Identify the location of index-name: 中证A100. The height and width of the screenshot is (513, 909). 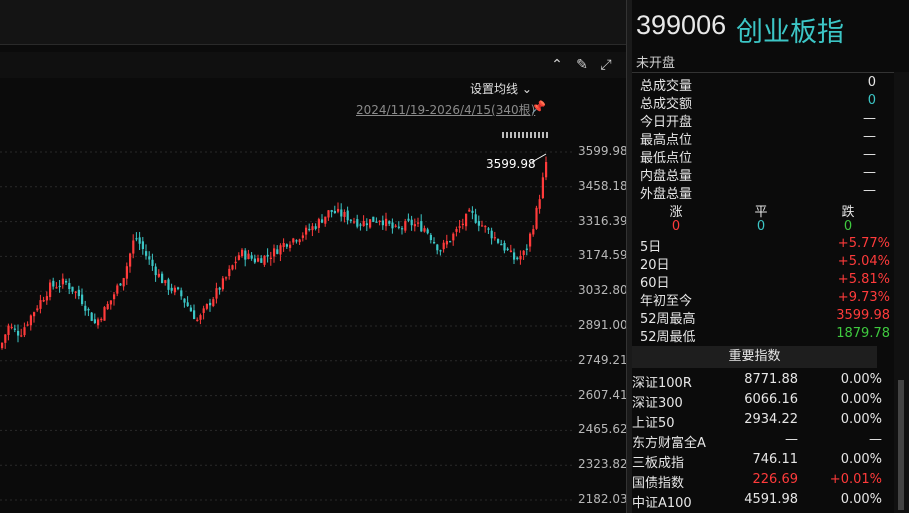
(662, 503).